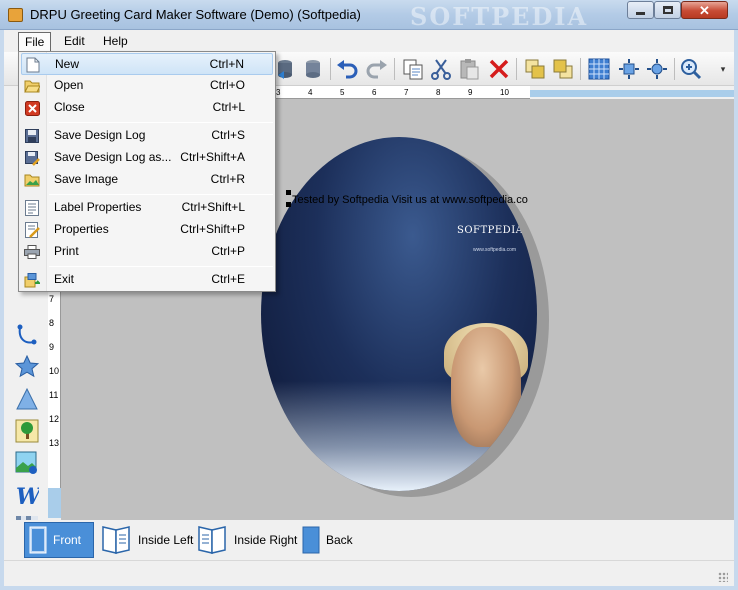  What do you see at coordinates (369, 573) in the screenshot?
I see `status-bar` at bounding box center [369, 573].